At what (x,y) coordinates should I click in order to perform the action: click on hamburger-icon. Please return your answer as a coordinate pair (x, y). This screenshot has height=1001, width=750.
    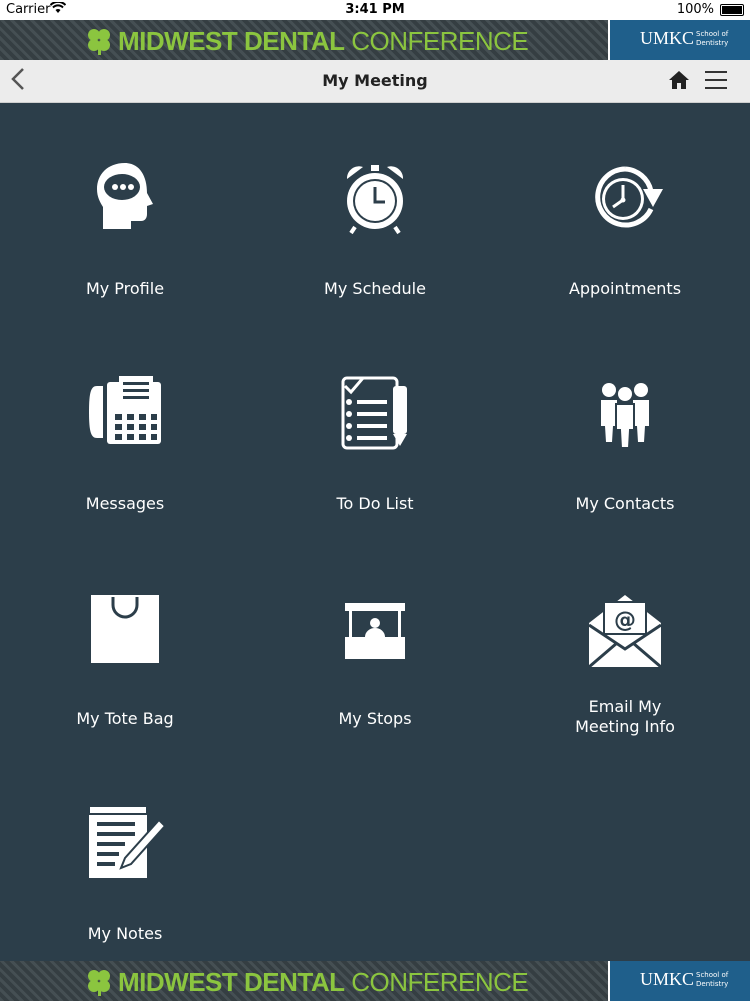
    Looking at the image, I should click on (716, 72).